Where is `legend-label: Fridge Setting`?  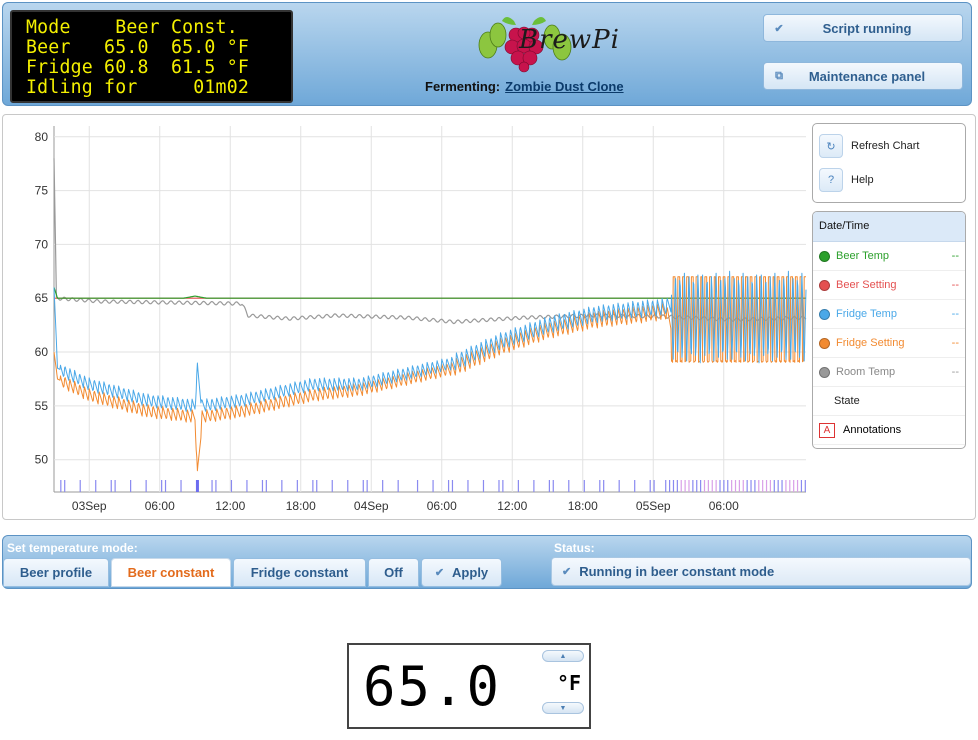
legend-label: Fridge Setting is located at coordinates (870, 343).